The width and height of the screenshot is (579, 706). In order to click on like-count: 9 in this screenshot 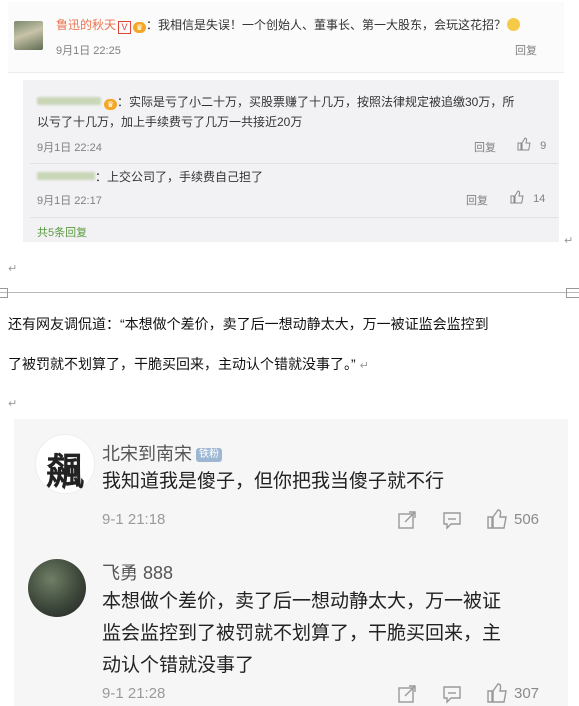, I will do `click(543, 146)`.